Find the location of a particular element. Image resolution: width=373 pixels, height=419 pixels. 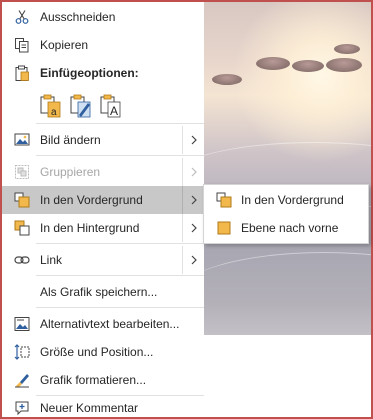

group-label: Gruppieren is located at coordinates (70, 172).